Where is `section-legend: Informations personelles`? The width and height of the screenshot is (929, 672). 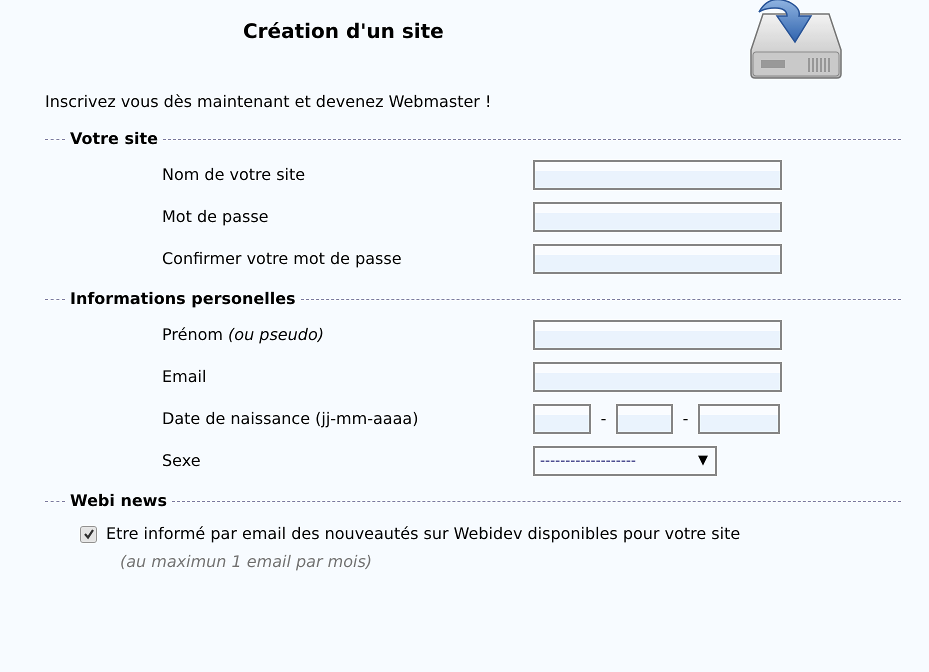
section-legend: Informations personelles is located at coordinates (183, 299).